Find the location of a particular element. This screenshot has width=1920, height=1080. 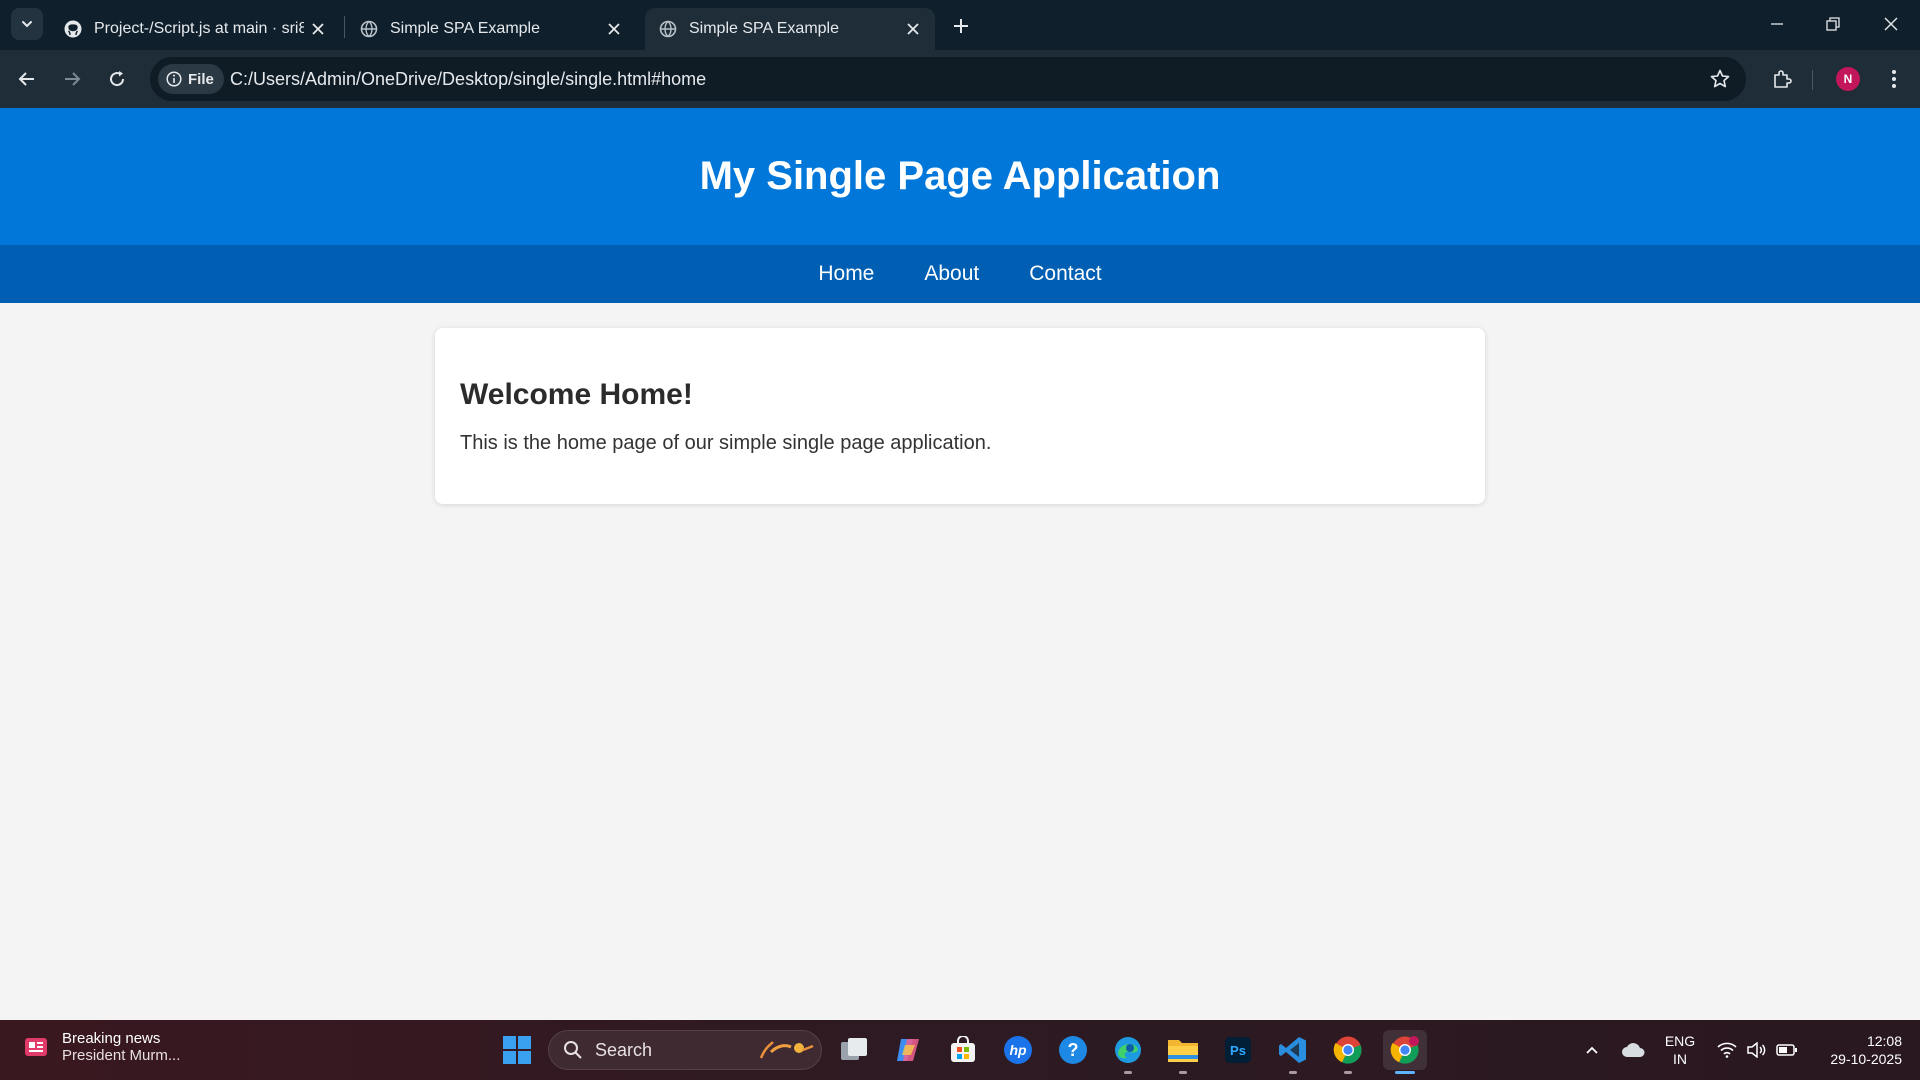

close-icon is located at coordinates (1891, 24).